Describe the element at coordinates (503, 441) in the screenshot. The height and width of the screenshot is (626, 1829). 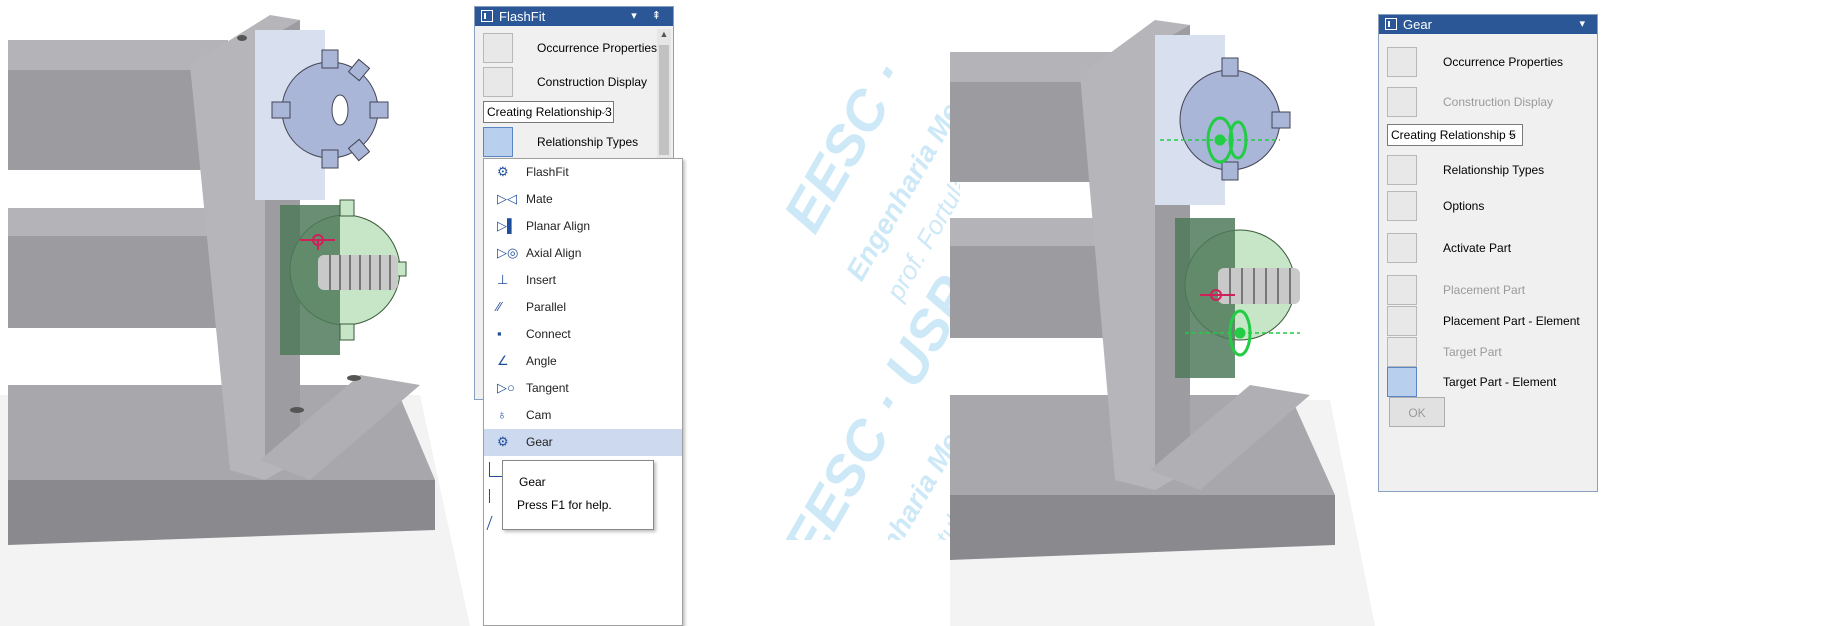
I see `gear-icon: ⚙` at that location.